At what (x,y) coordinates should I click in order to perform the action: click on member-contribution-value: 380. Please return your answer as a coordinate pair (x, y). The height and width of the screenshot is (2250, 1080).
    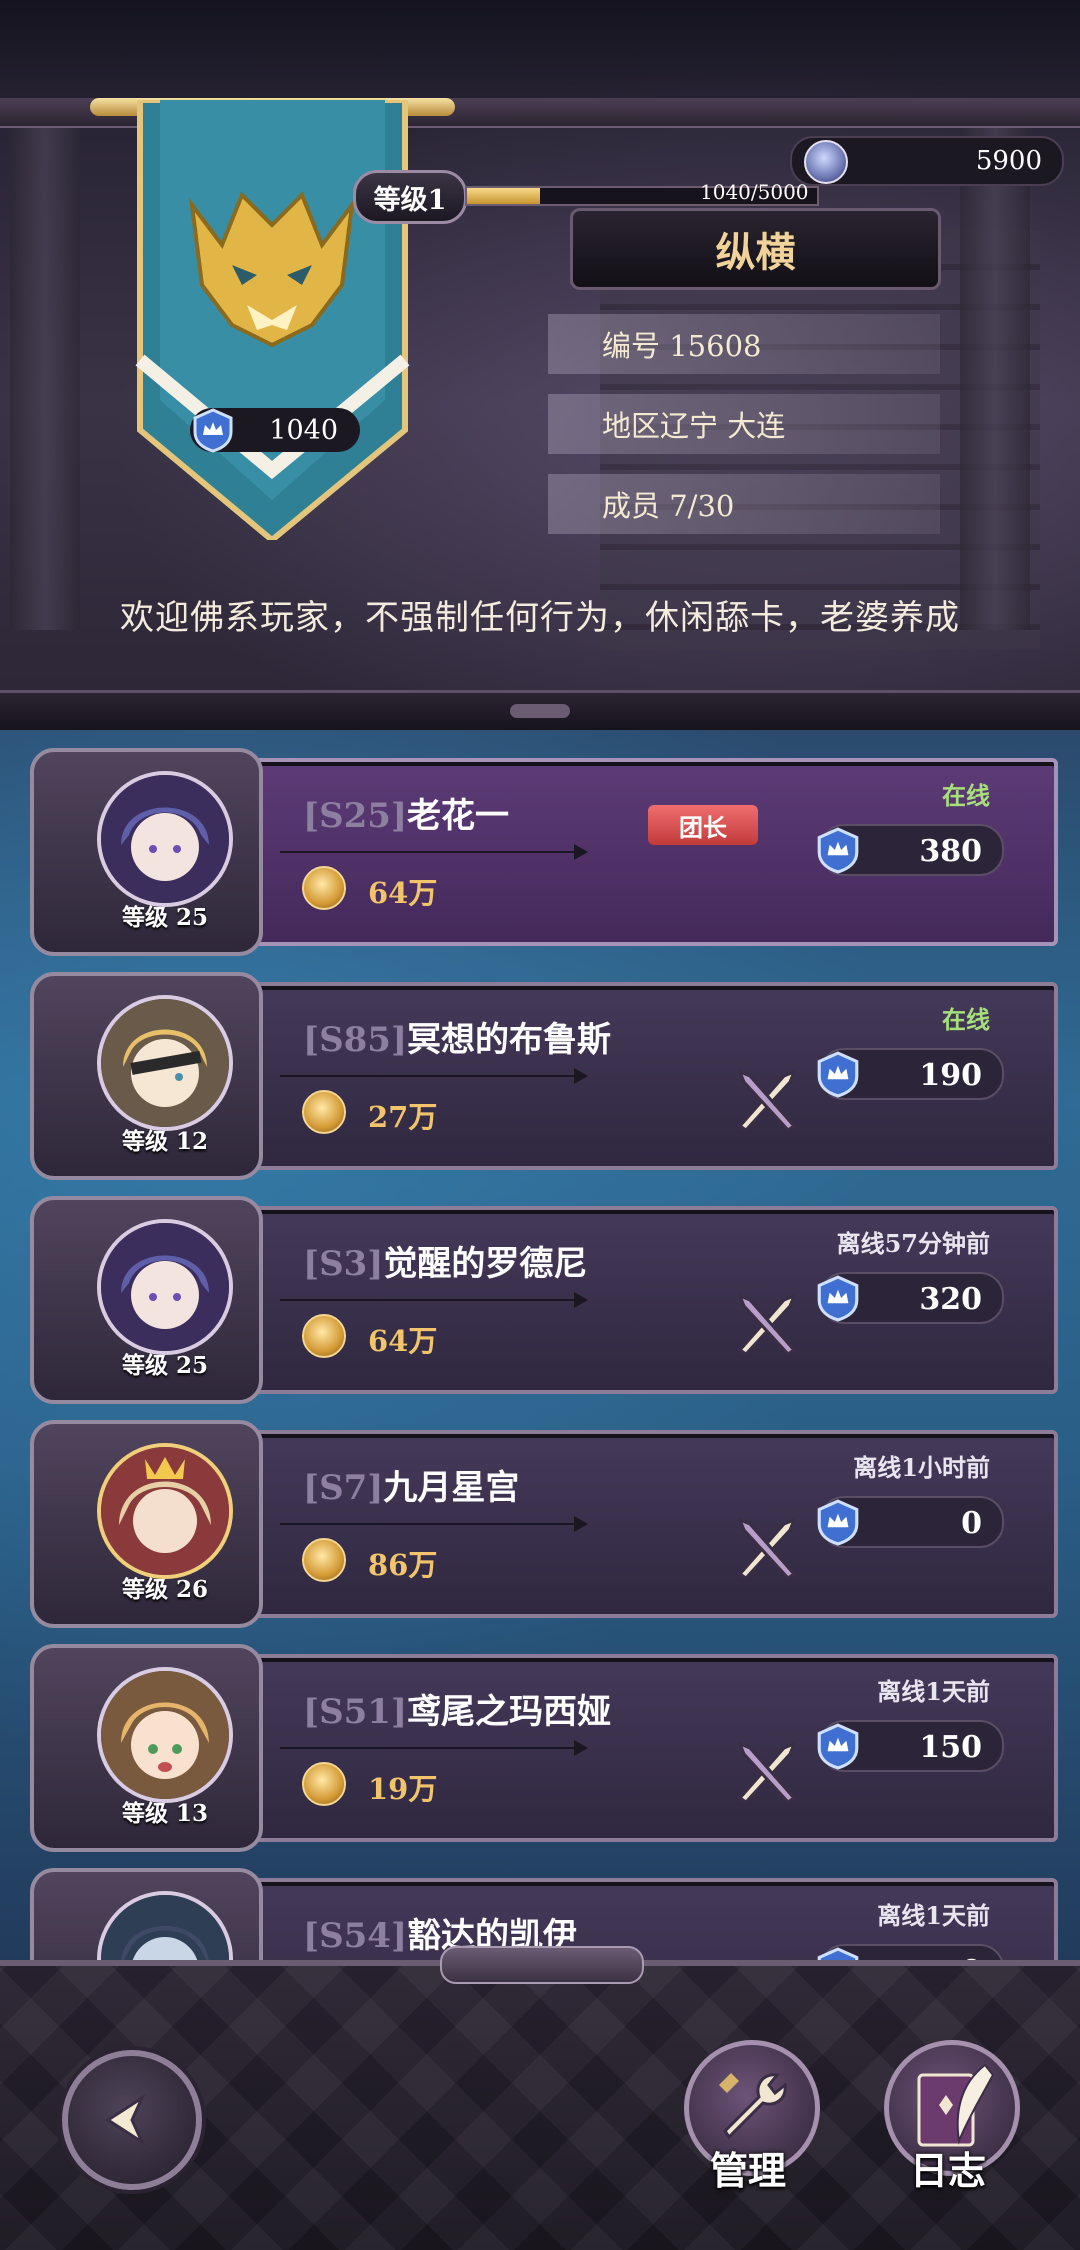
    Looking at the image, I should click on (950, 851).